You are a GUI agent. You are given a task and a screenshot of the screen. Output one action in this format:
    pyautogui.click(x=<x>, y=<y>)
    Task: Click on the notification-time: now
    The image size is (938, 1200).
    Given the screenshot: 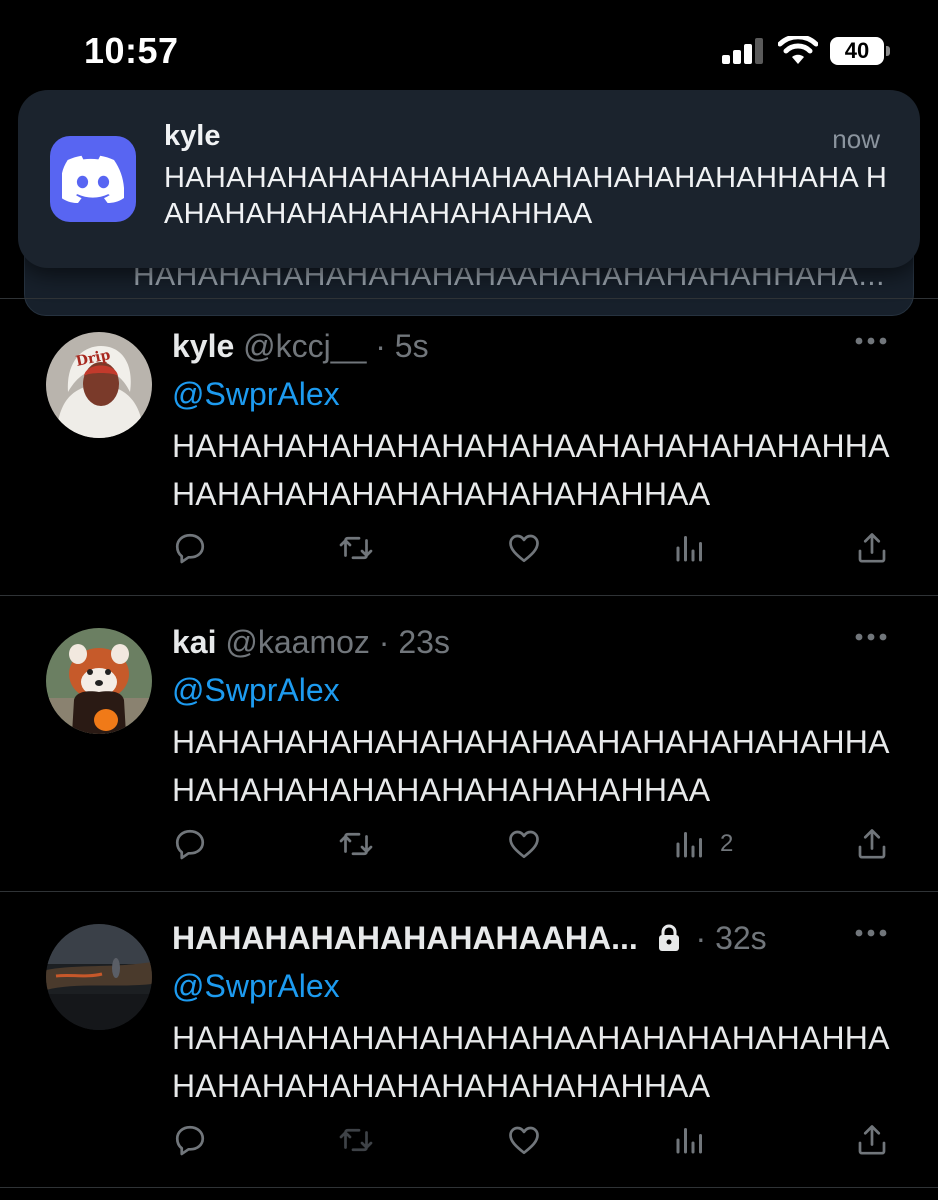 What is the action you would take?
    pyautogui.click(x=856, y=139)
    